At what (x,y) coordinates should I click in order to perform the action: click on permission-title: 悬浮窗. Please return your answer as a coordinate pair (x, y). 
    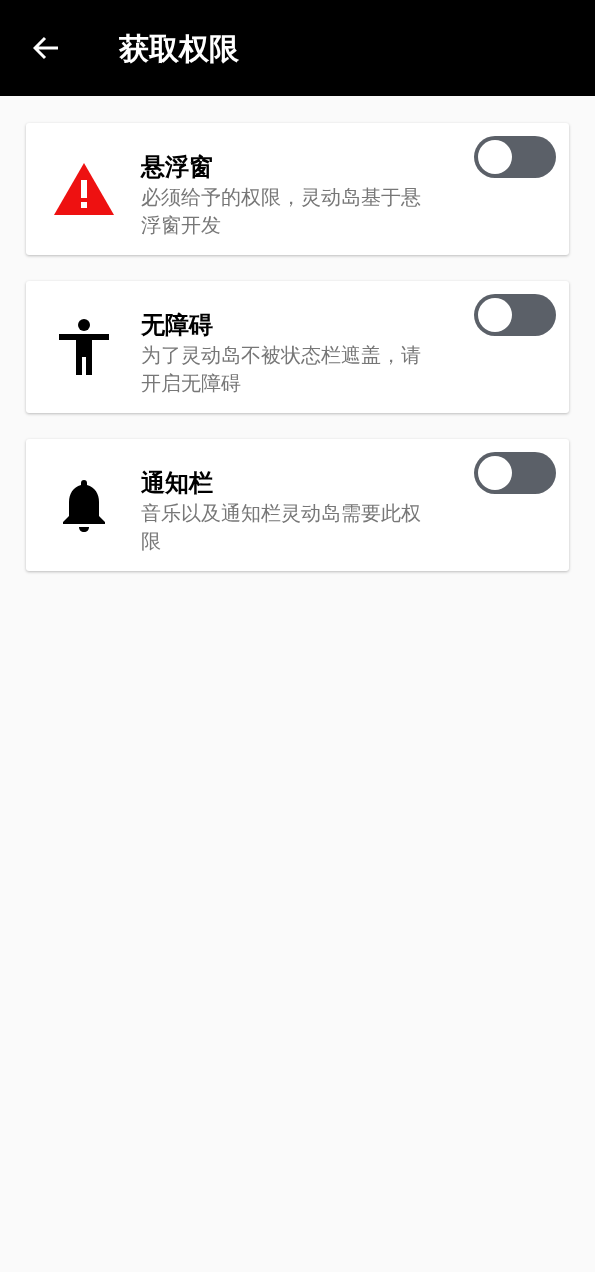
    Looking at the image, I should click on (177, 167).